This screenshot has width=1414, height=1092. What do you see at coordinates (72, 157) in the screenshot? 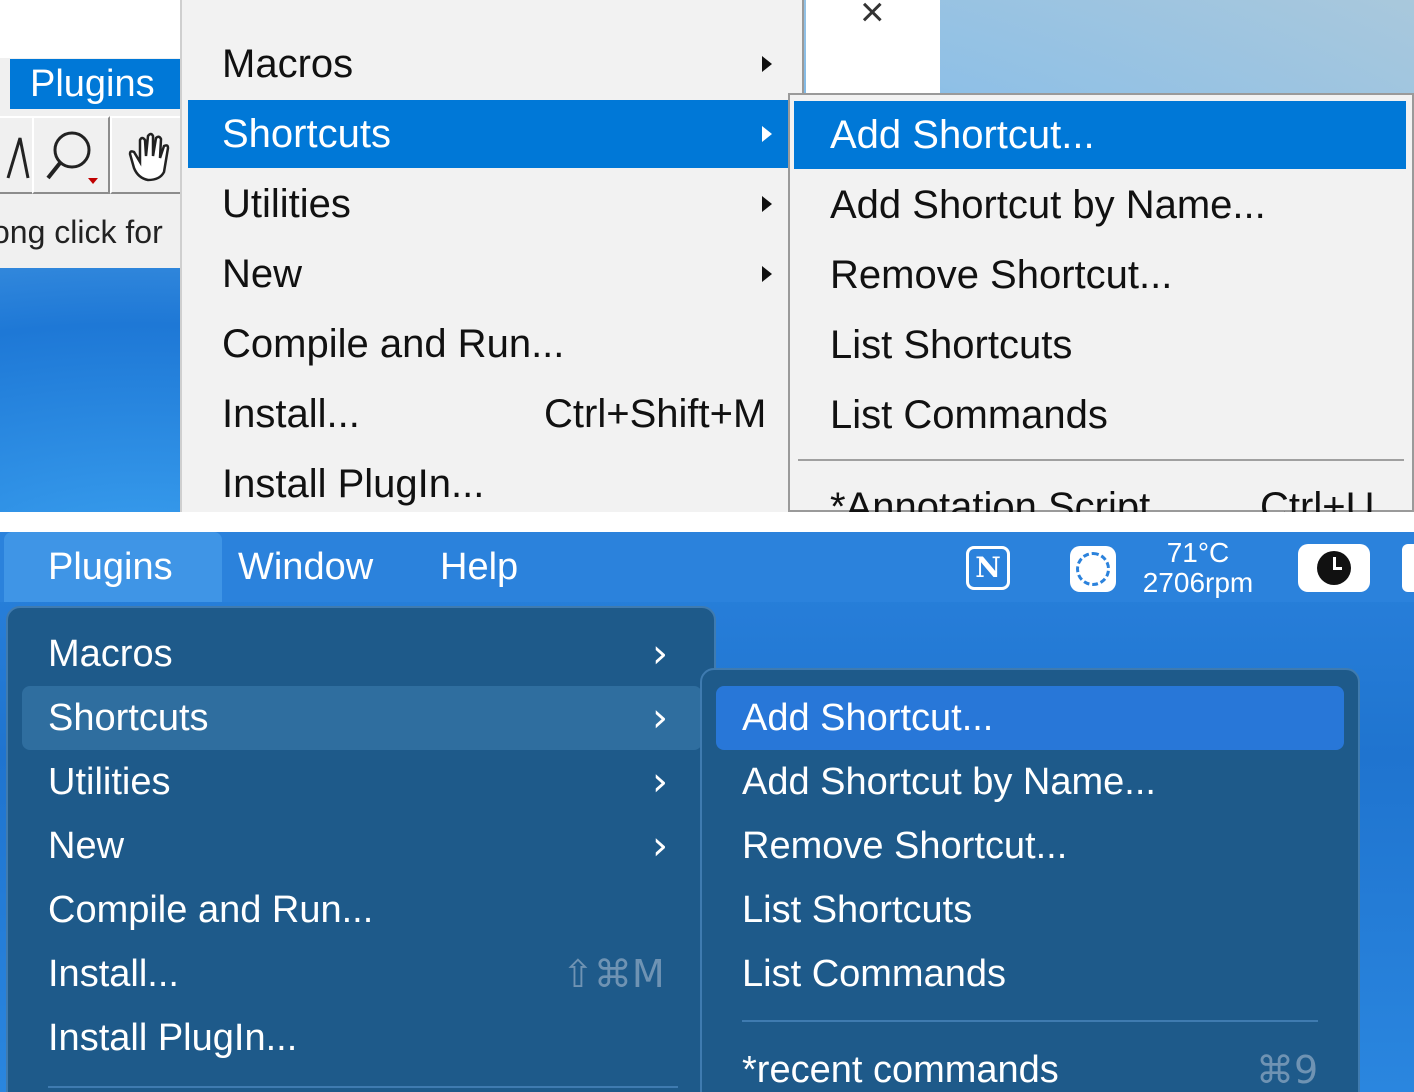
I see `magnifier-icon` at bounding box center [72, 157].